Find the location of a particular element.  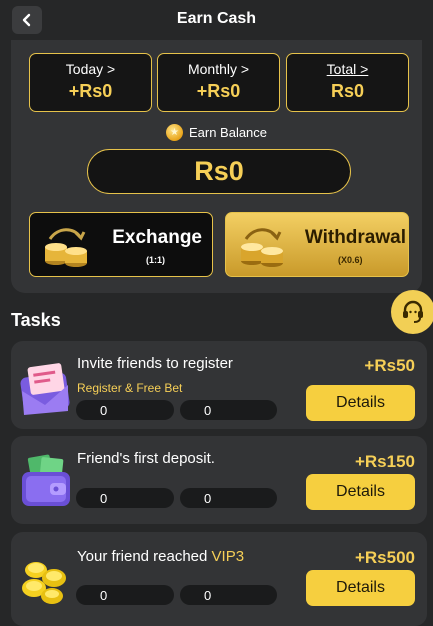

star-coin-icon: ★ is located at coordinates (174, 132).